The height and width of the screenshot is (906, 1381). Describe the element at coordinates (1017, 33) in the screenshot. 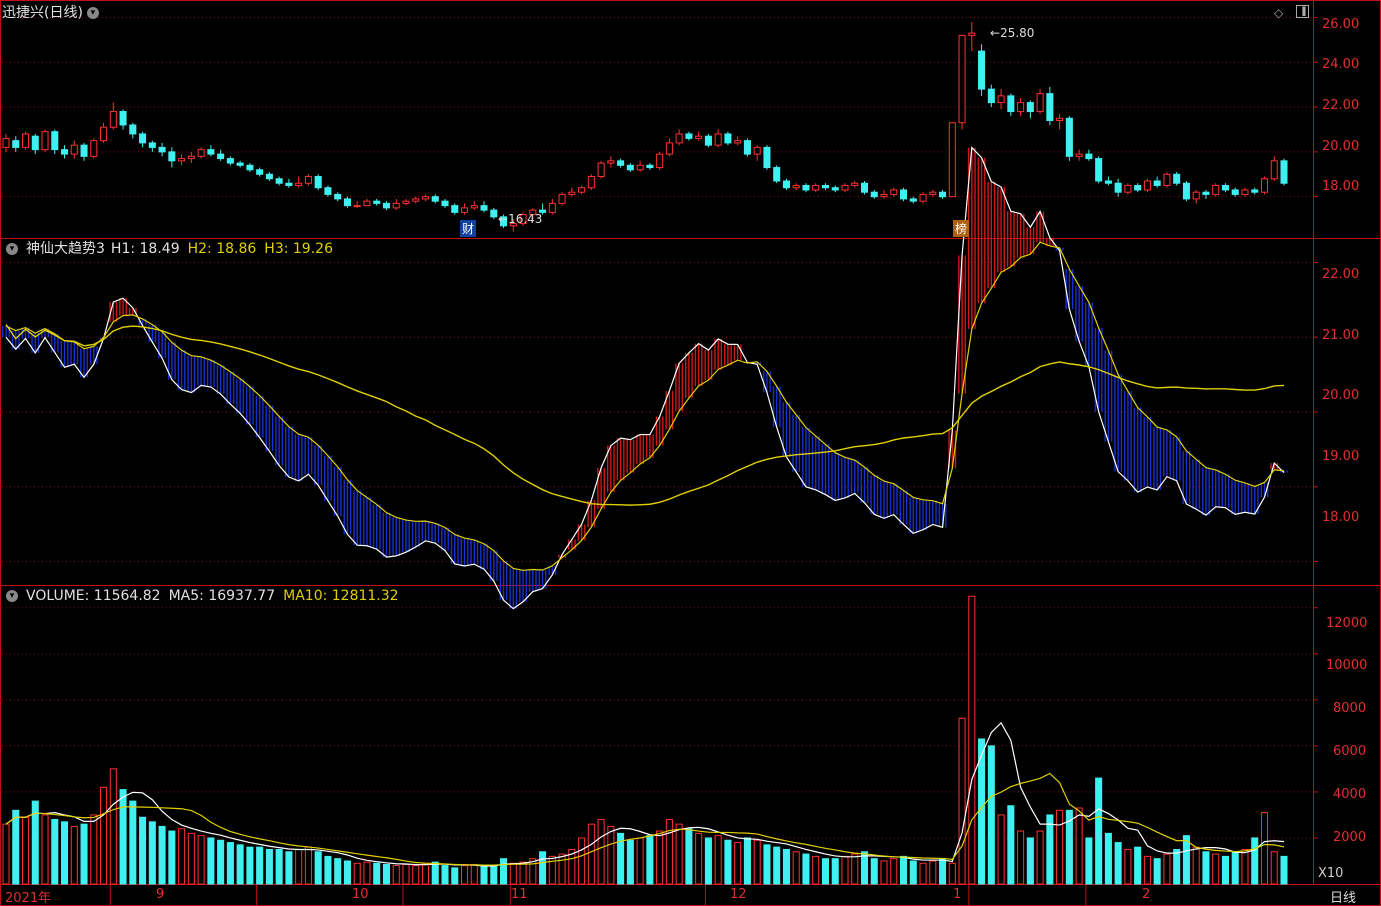

I see `high-price-value: 25.80` at that location.